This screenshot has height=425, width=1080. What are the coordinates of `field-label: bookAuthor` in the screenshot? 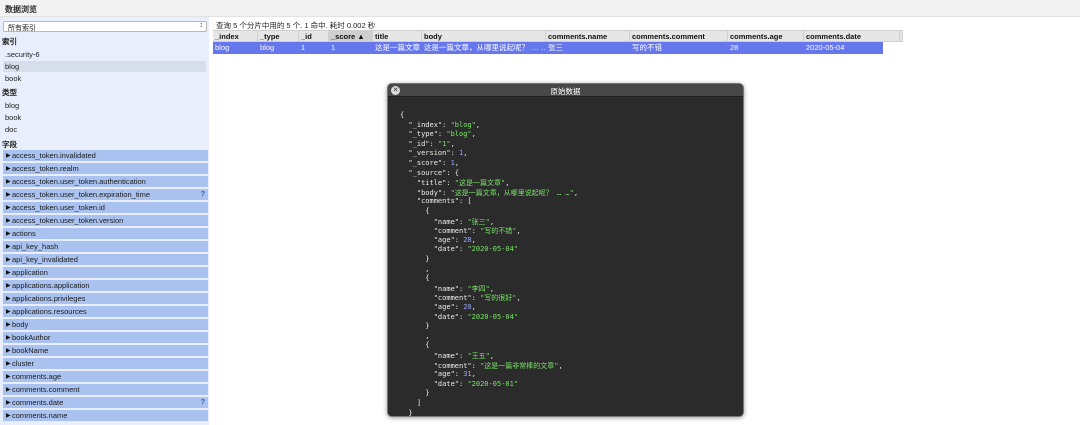 It's located at (31, 337).